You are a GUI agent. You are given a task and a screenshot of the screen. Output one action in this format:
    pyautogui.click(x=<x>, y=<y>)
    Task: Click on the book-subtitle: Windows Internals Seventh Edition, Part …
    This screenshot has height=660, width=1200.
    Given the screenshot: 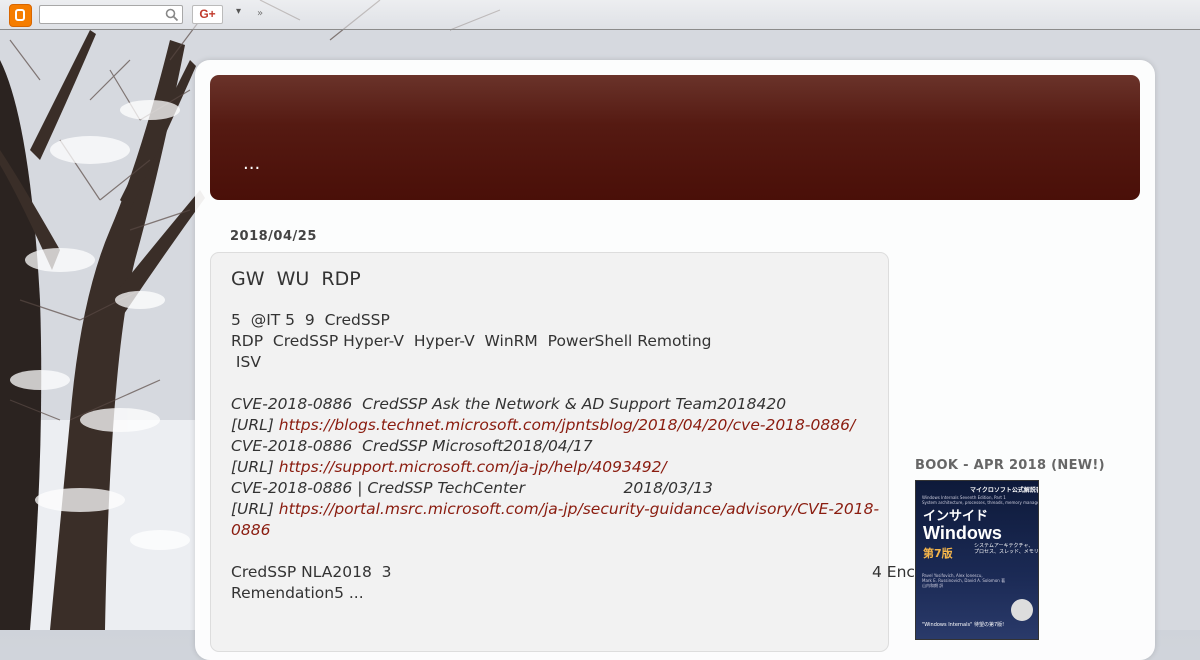 What is the action you would take?
    pyautogui.click(x=980, y=500)
    